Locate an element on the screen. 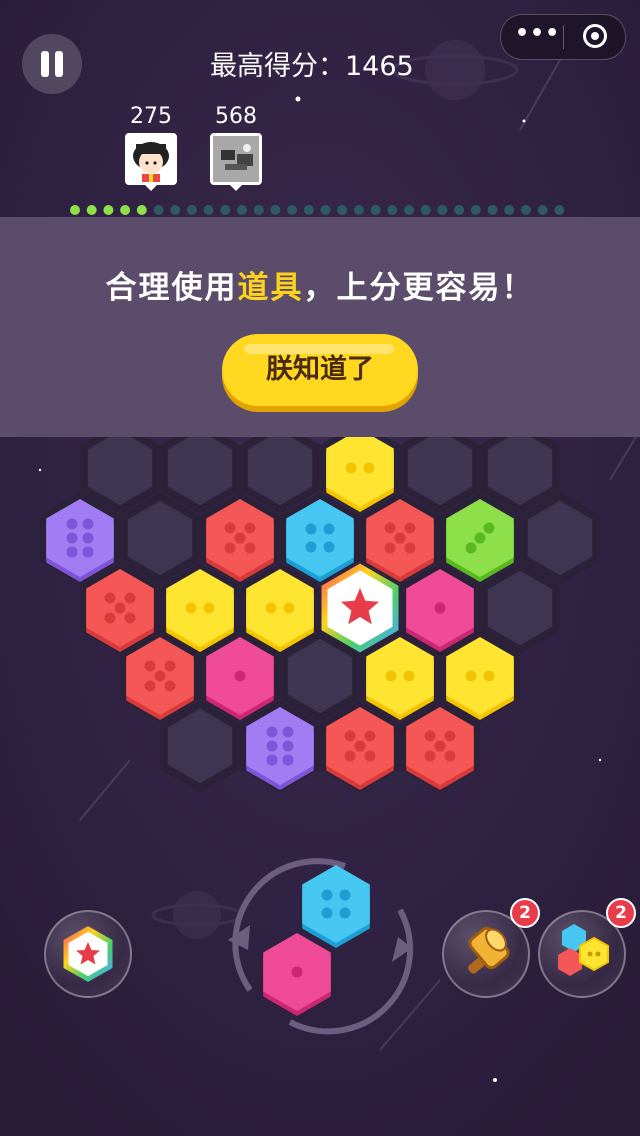 The height and width of the screenshot is (1136, 640). rainbow-star-hexagon-icon is located at coordinates (88, 954).